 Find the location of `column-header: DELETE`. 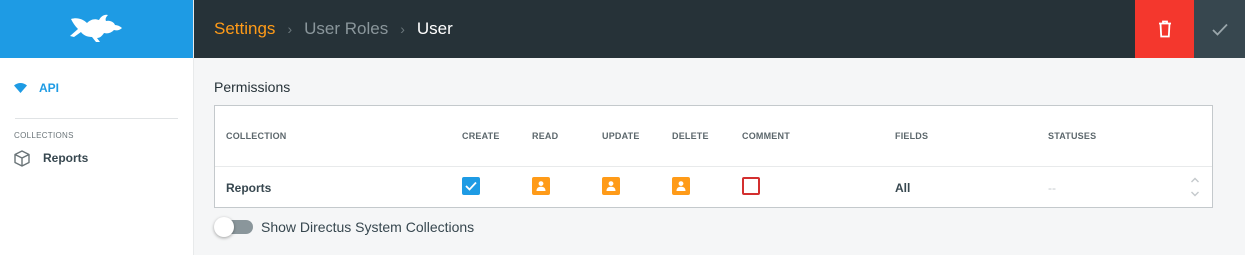

column-header: DELETE is located at coordinates (690, 136).